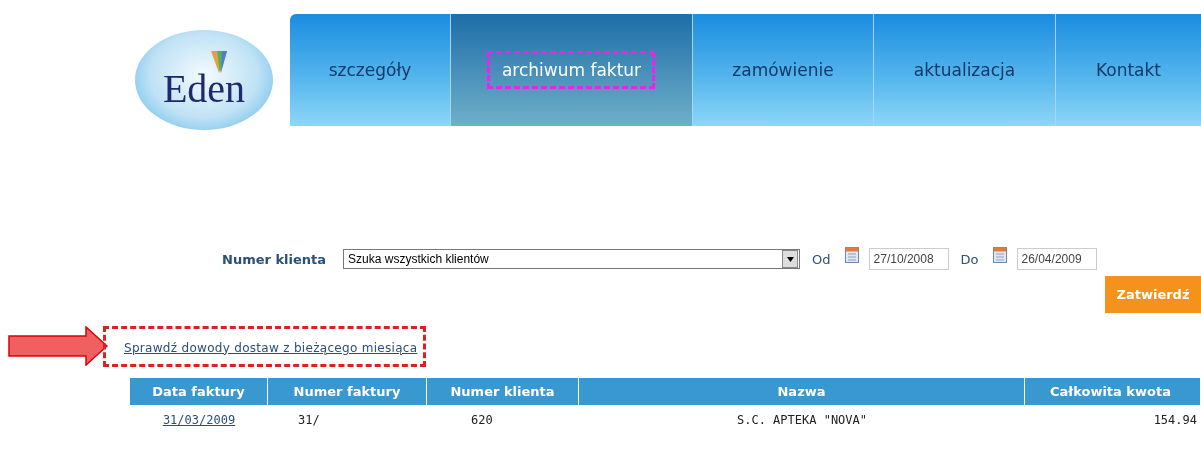 This screenshot has height=455, width=1201. I want to click on delivery-link: Sprawdź dowody dostaw z bieżącego miesiąca, so click(271, 347).